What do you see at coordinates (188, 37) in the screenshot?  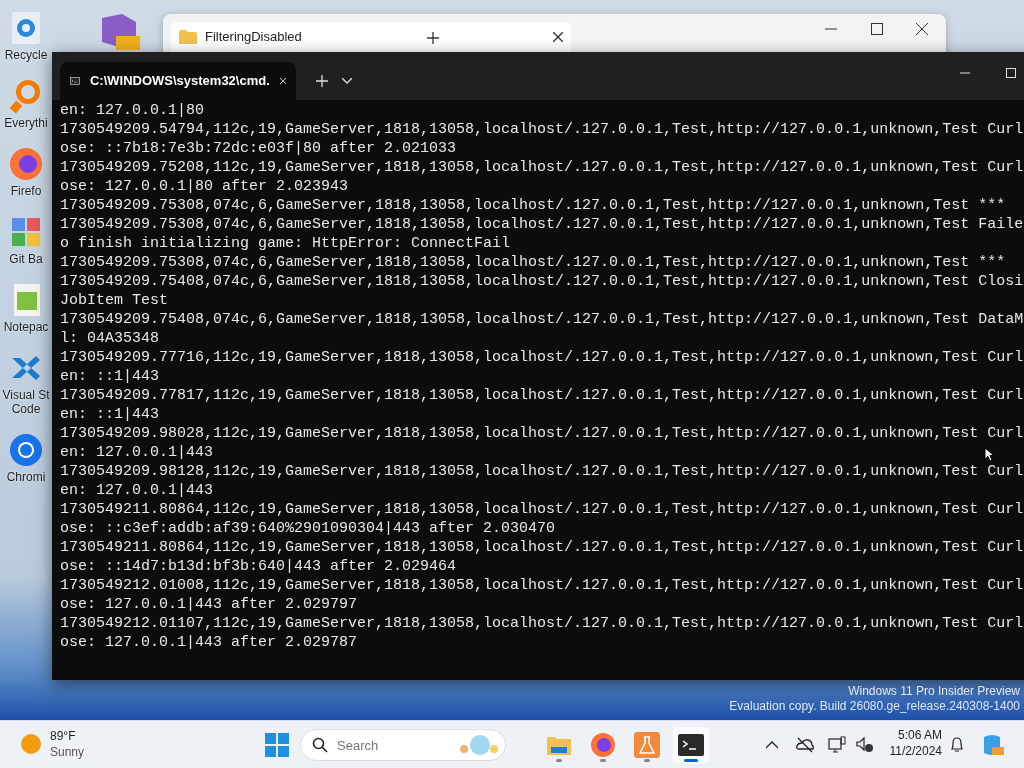 I see `folder-icon` at bounding box center [188, 37].